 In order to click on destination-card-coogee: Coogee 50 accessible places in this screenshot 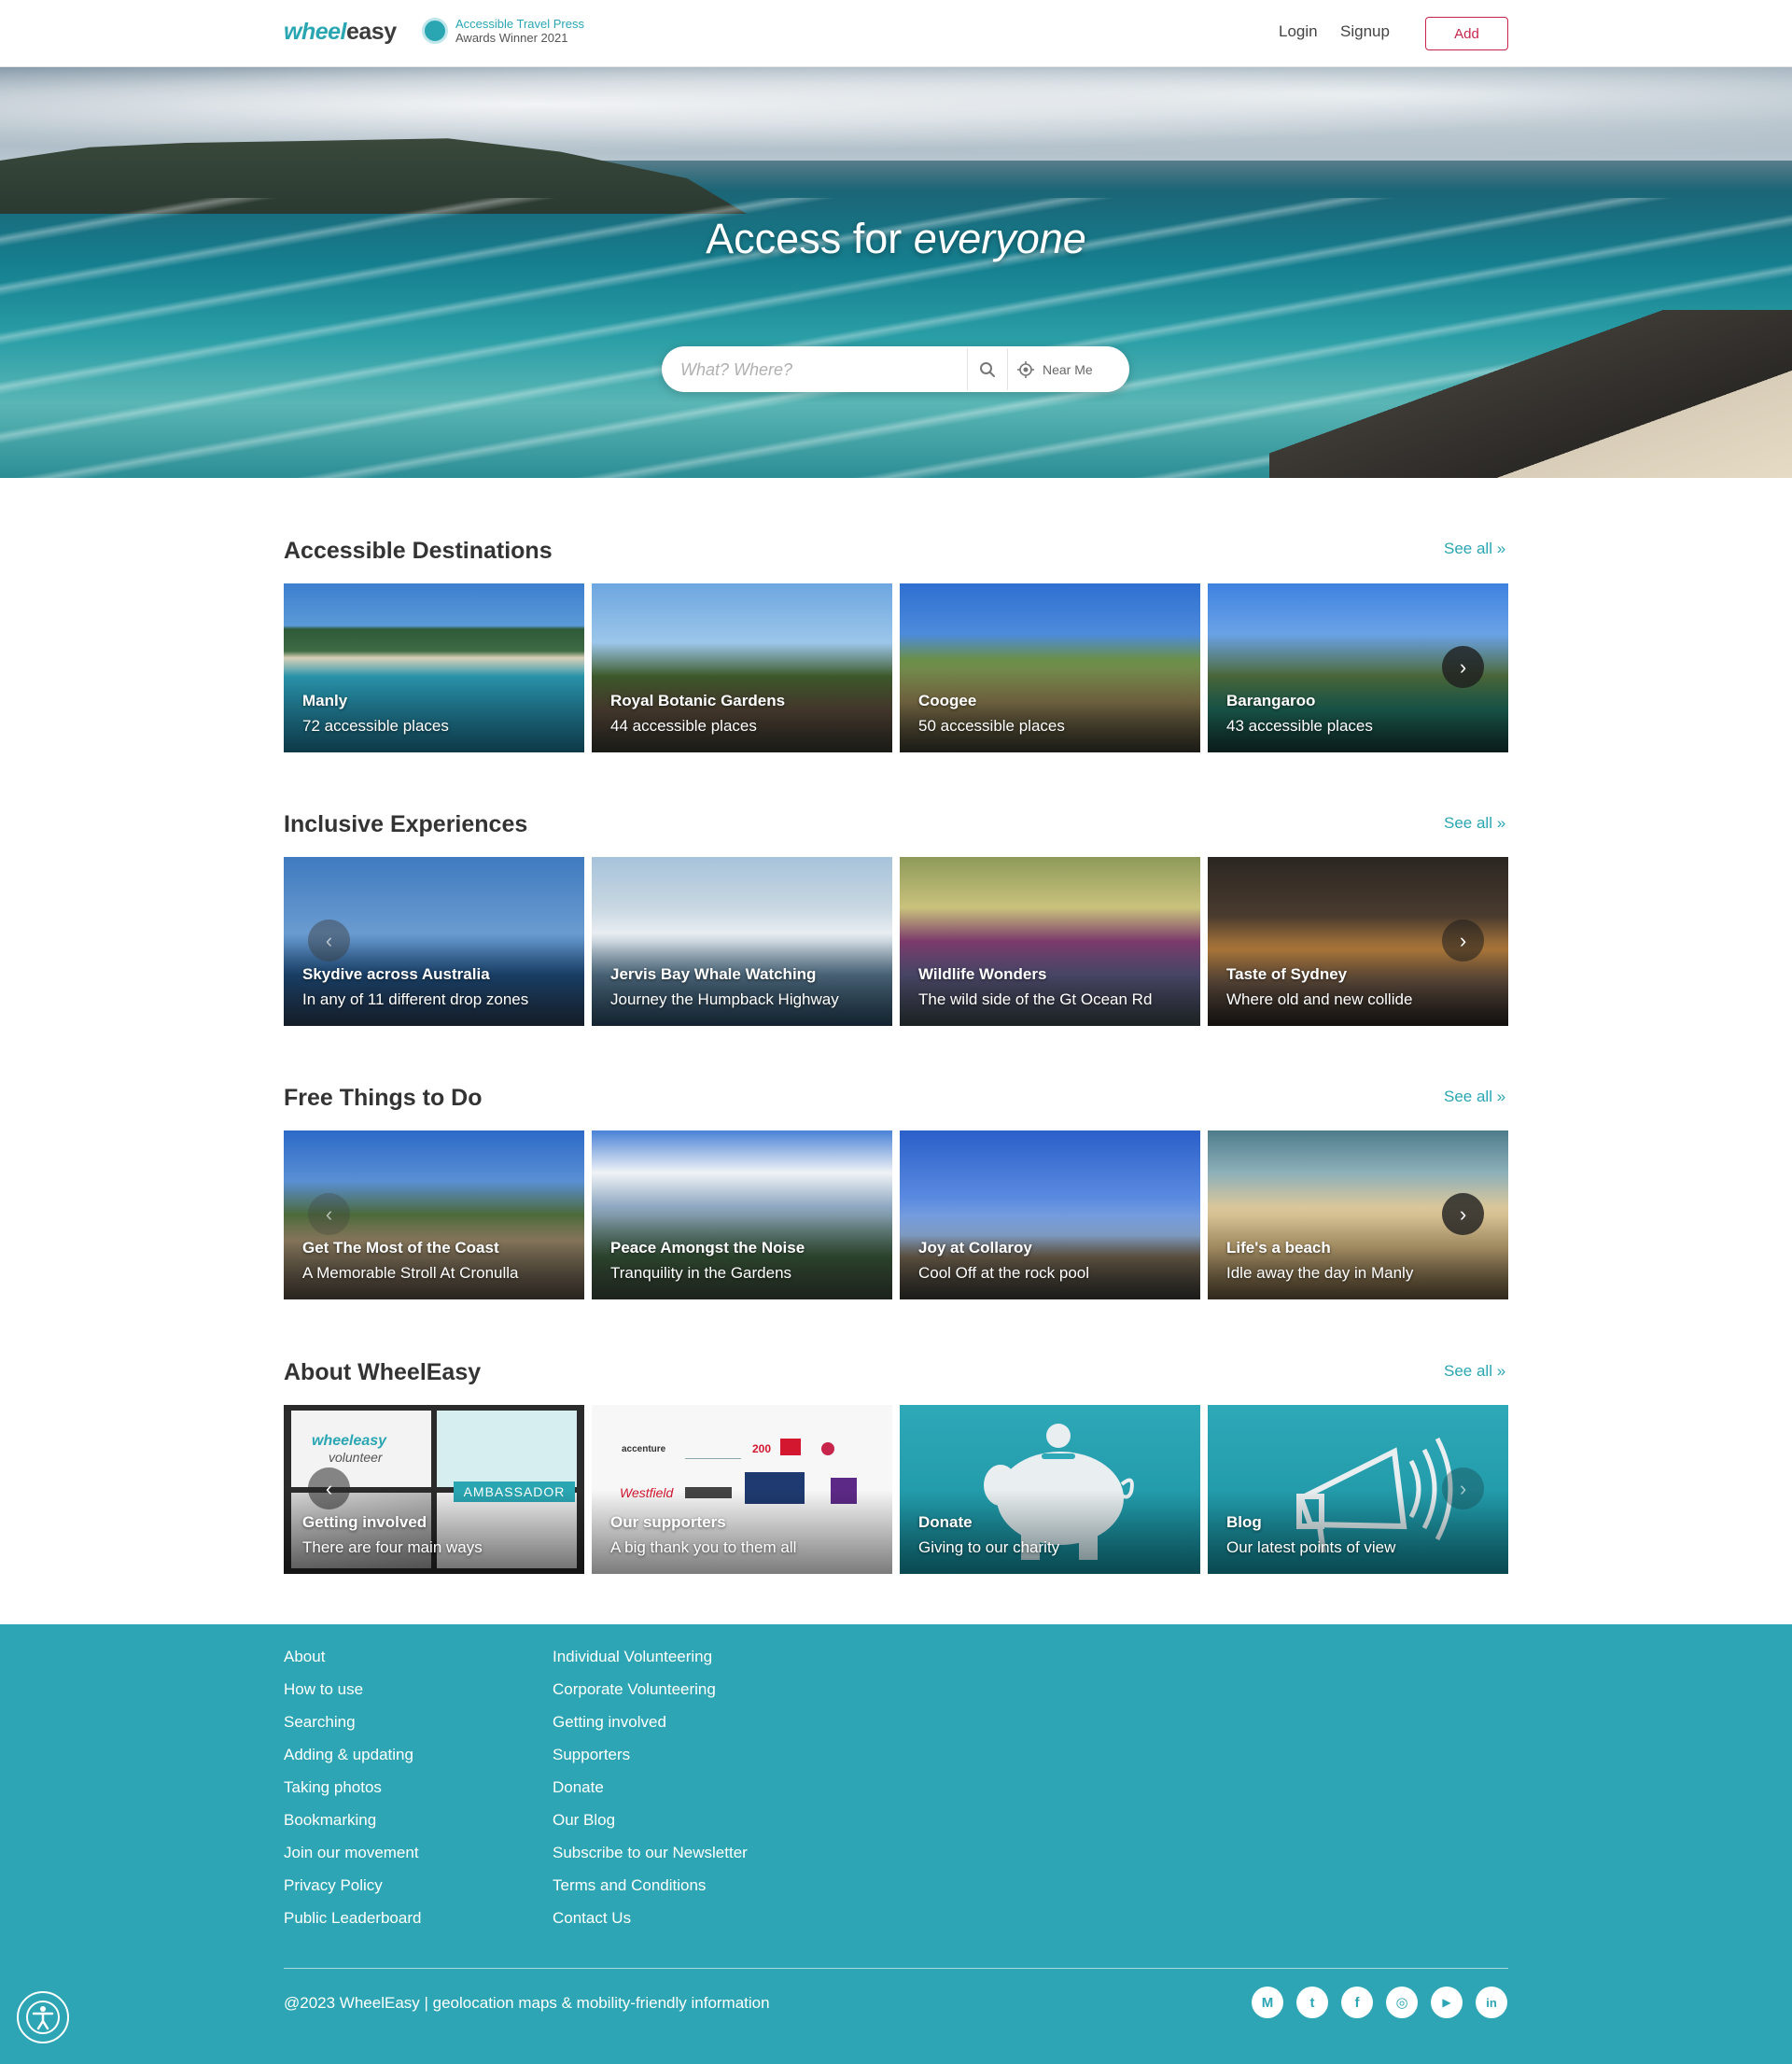, I will do `click(1050, 667)`.